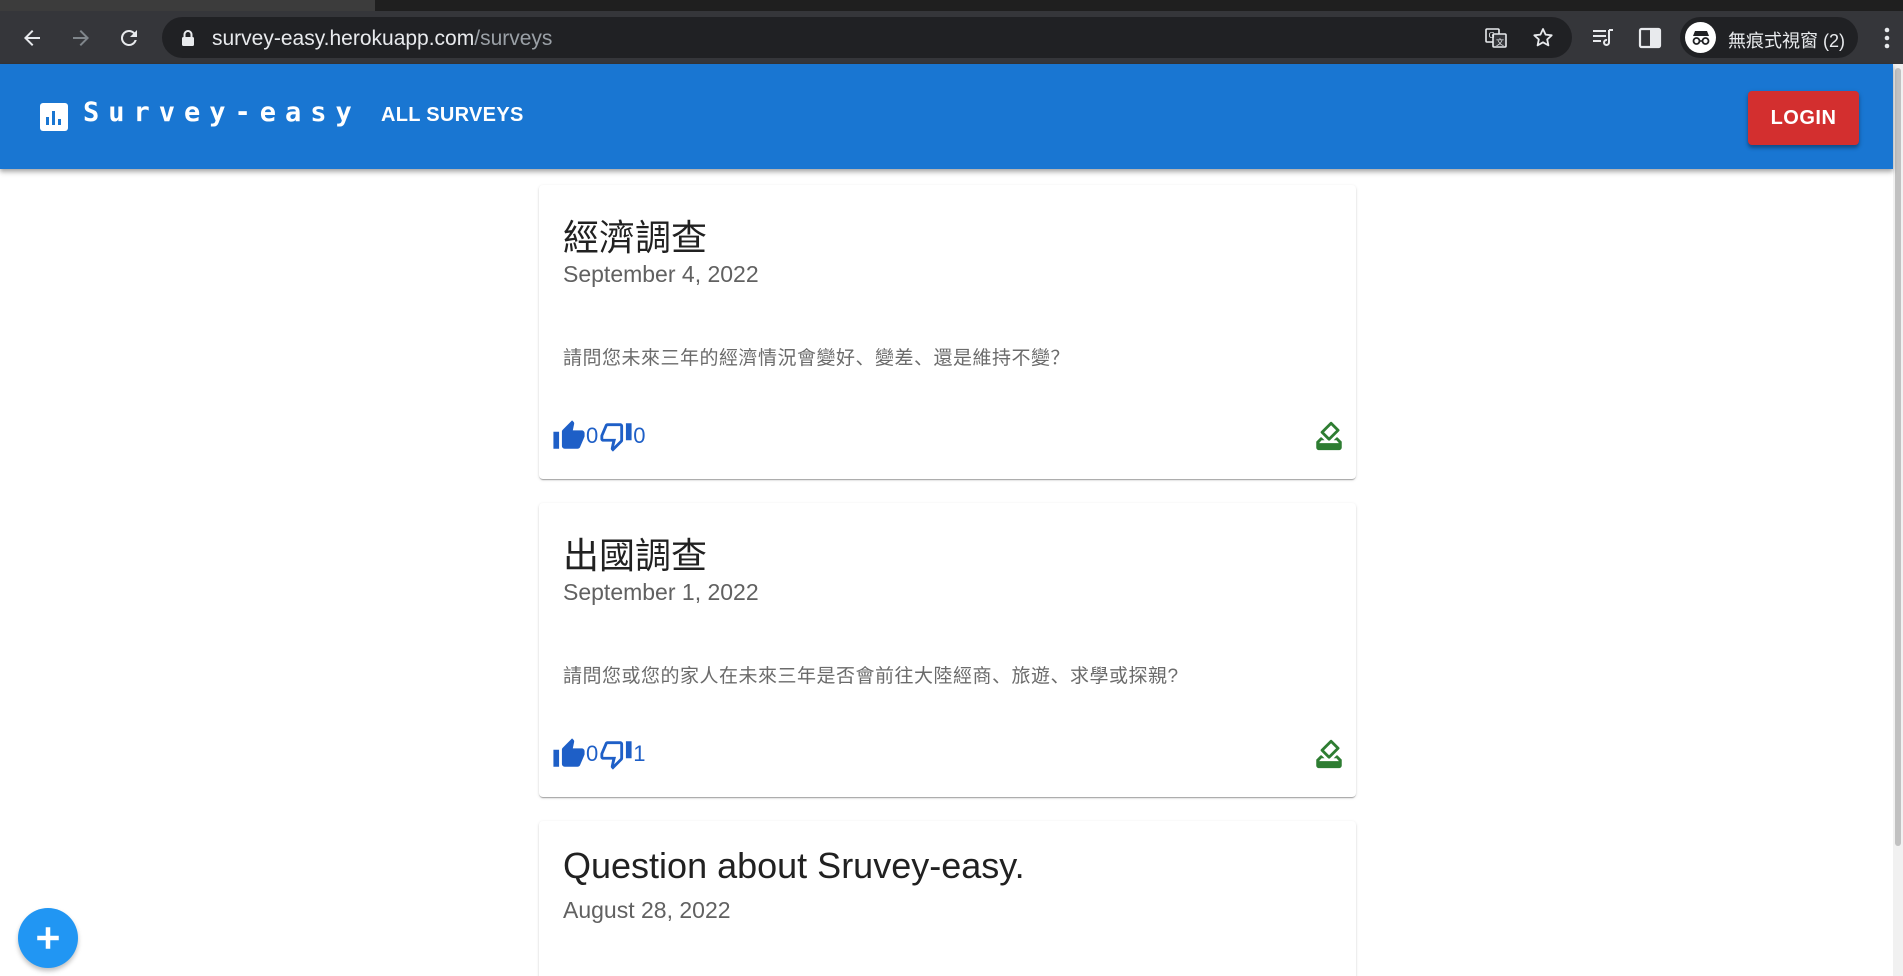 This screenshot has height=976, width=1903. I want to click on survey-title: 經濟調查, so click(635, 237).